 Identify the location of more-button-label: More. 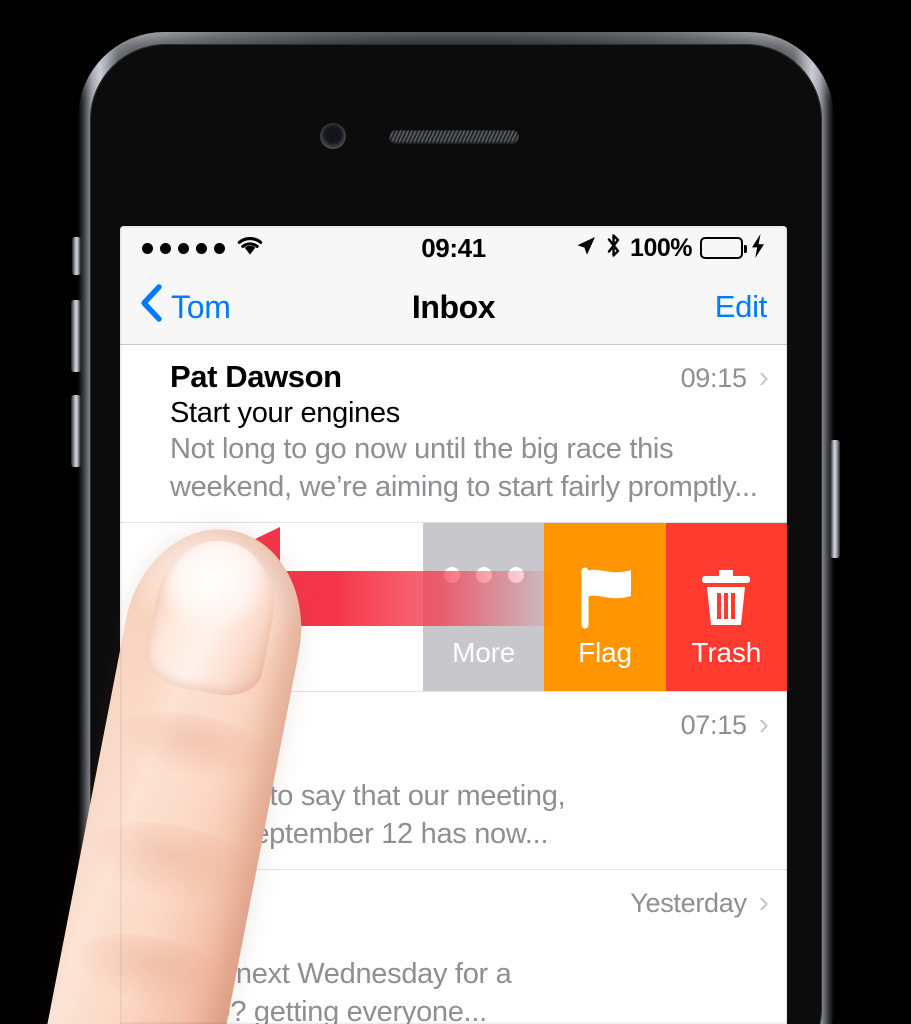
(484, 652).